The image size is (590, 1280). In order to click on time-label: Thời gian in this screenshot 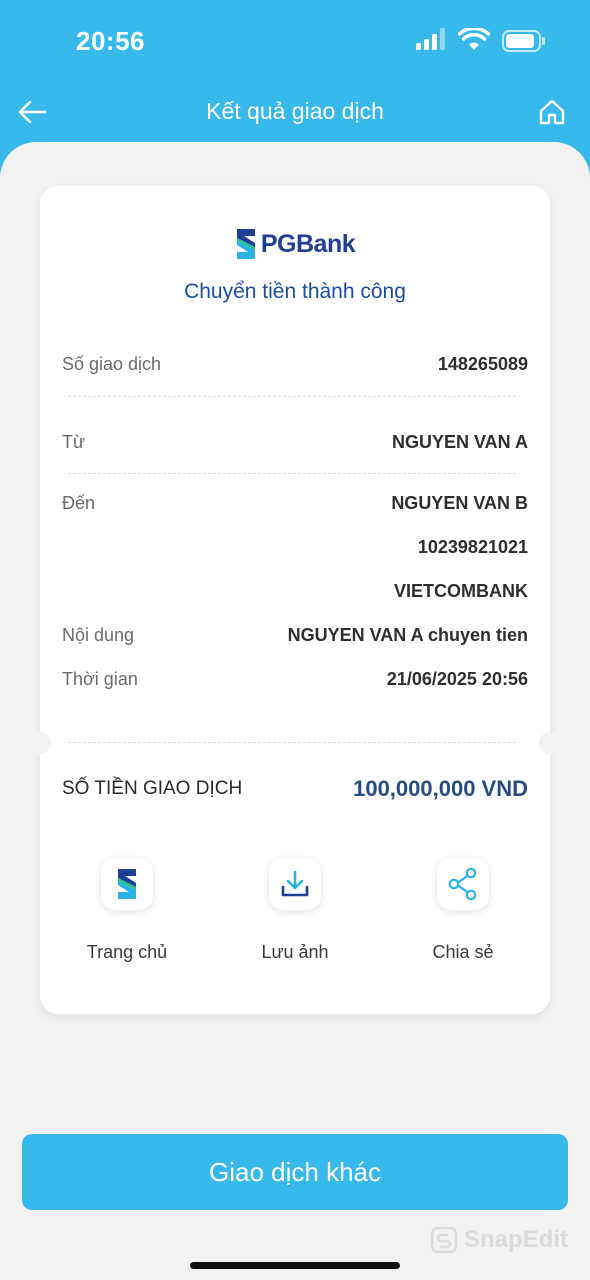, I will do `click(100, 679)`.